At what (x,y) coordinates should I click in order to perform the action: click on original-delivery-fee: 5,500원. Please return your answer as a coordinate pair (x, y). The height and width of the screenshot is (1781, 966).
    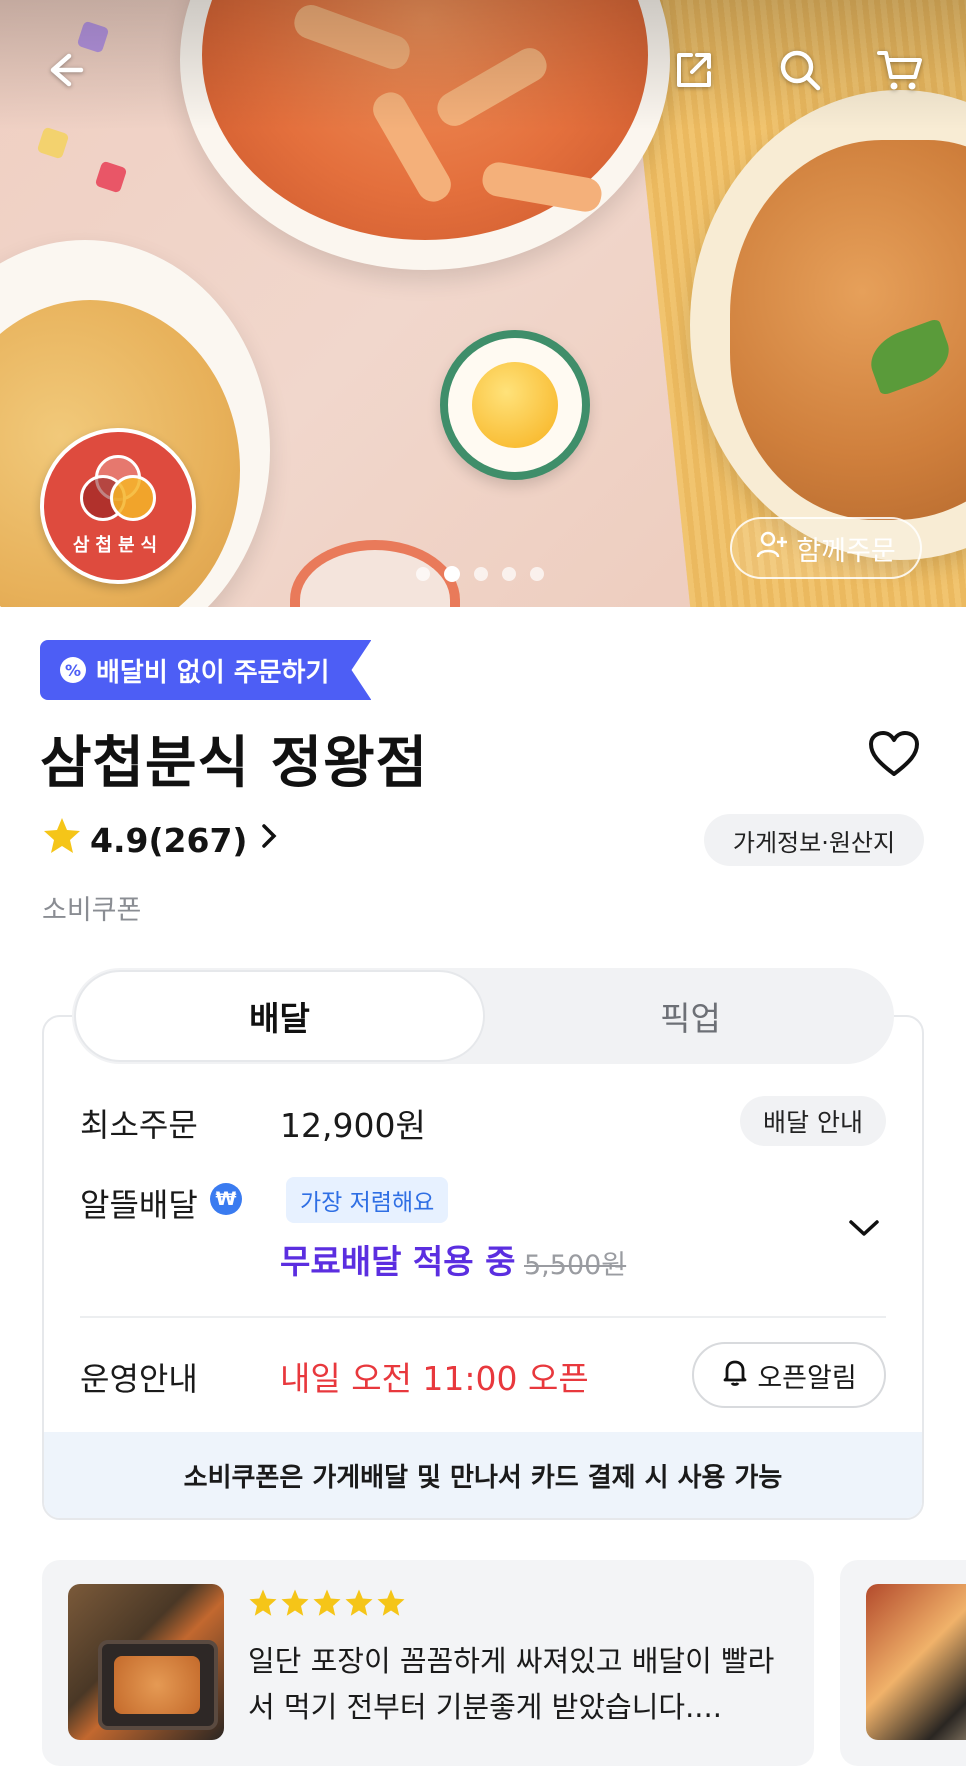
    Looking at the image, I should click on (575, 1265).